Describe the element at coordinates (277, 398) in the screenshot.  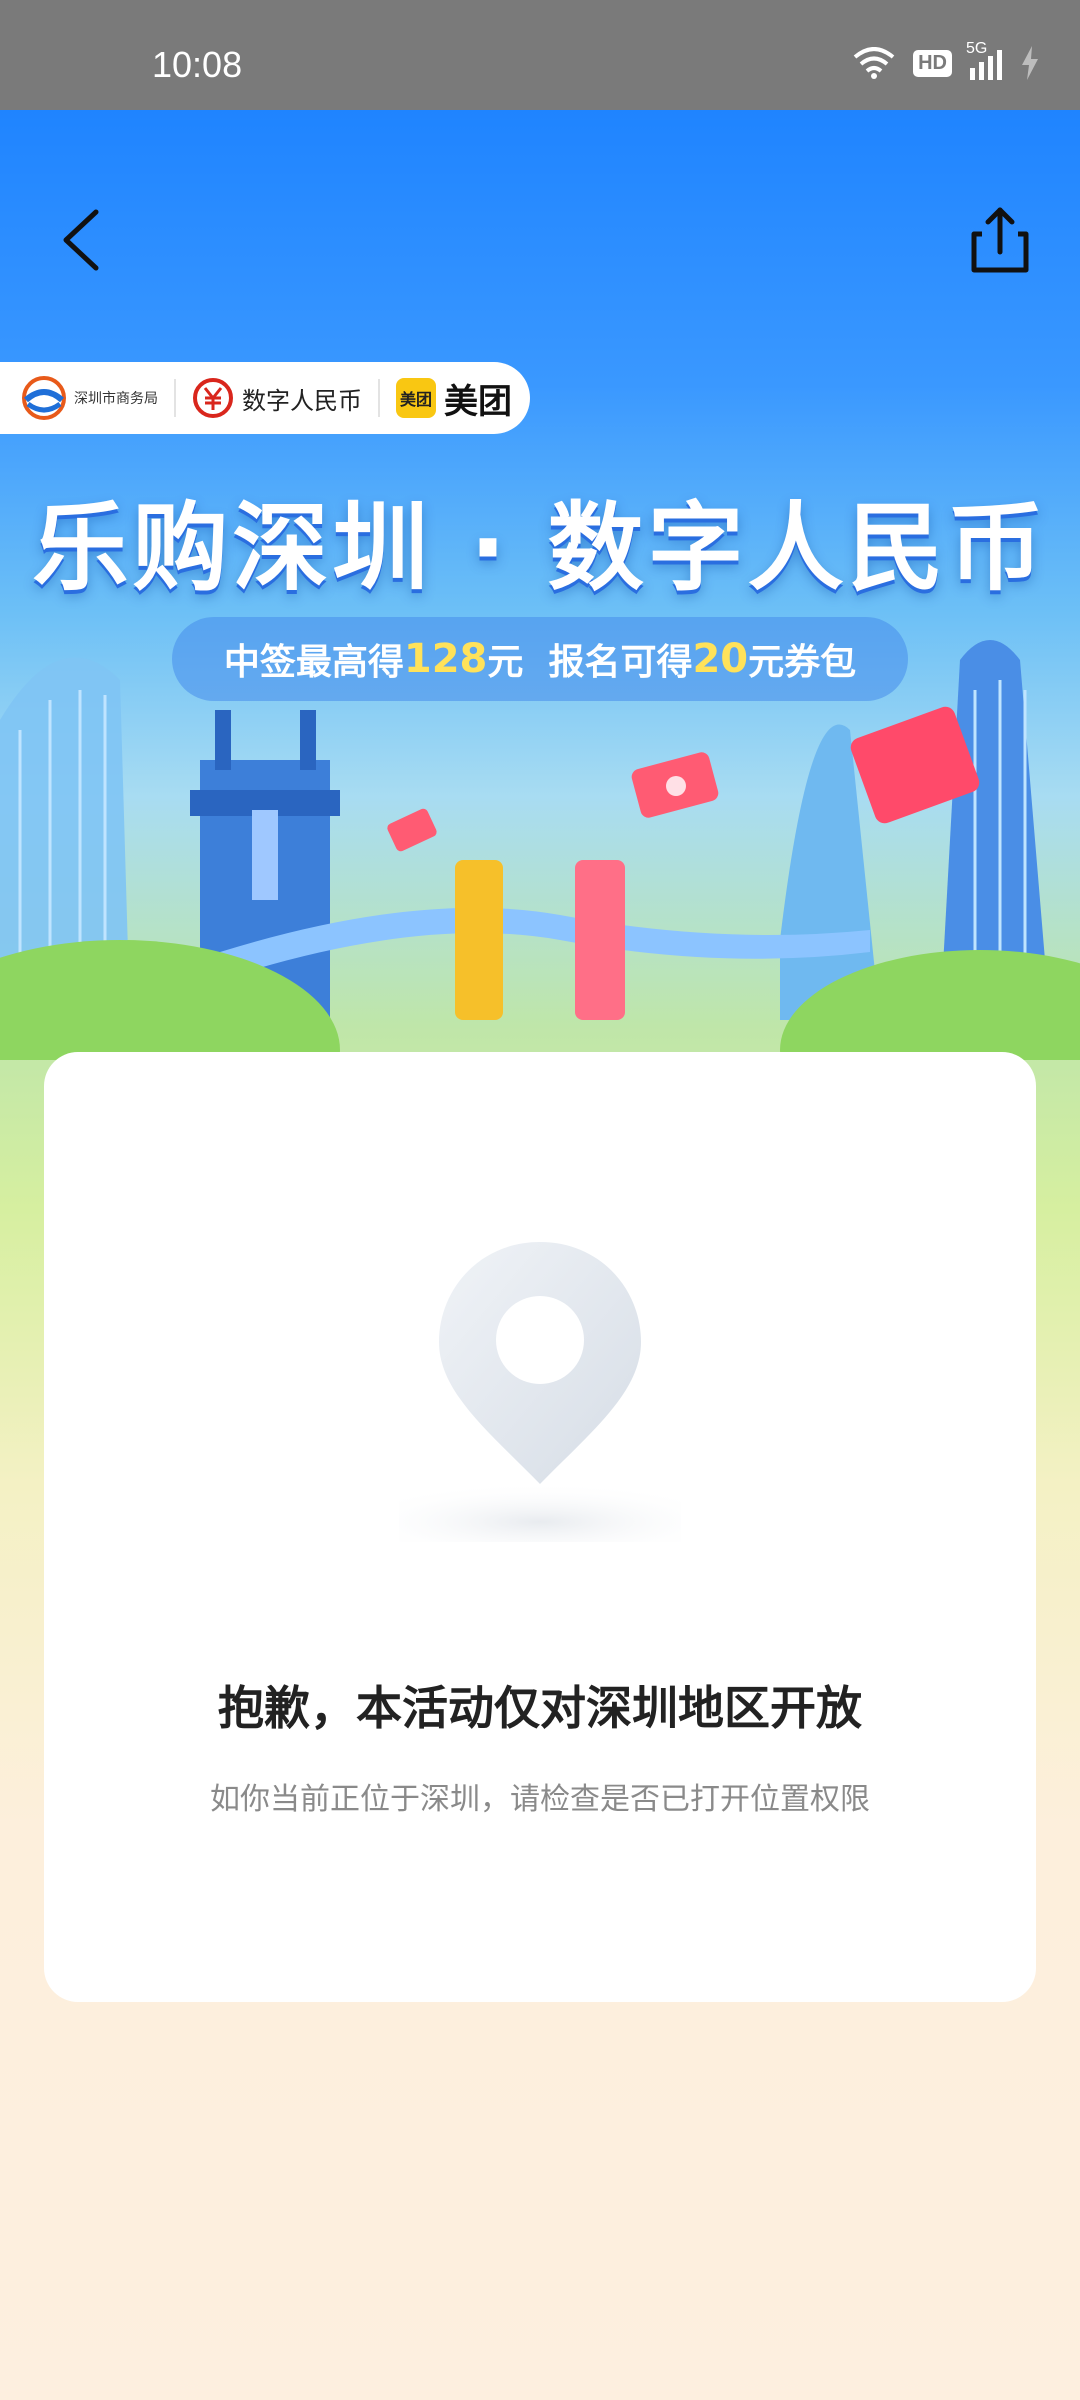
I see `ecny-logo: 数字人民币` at that location.